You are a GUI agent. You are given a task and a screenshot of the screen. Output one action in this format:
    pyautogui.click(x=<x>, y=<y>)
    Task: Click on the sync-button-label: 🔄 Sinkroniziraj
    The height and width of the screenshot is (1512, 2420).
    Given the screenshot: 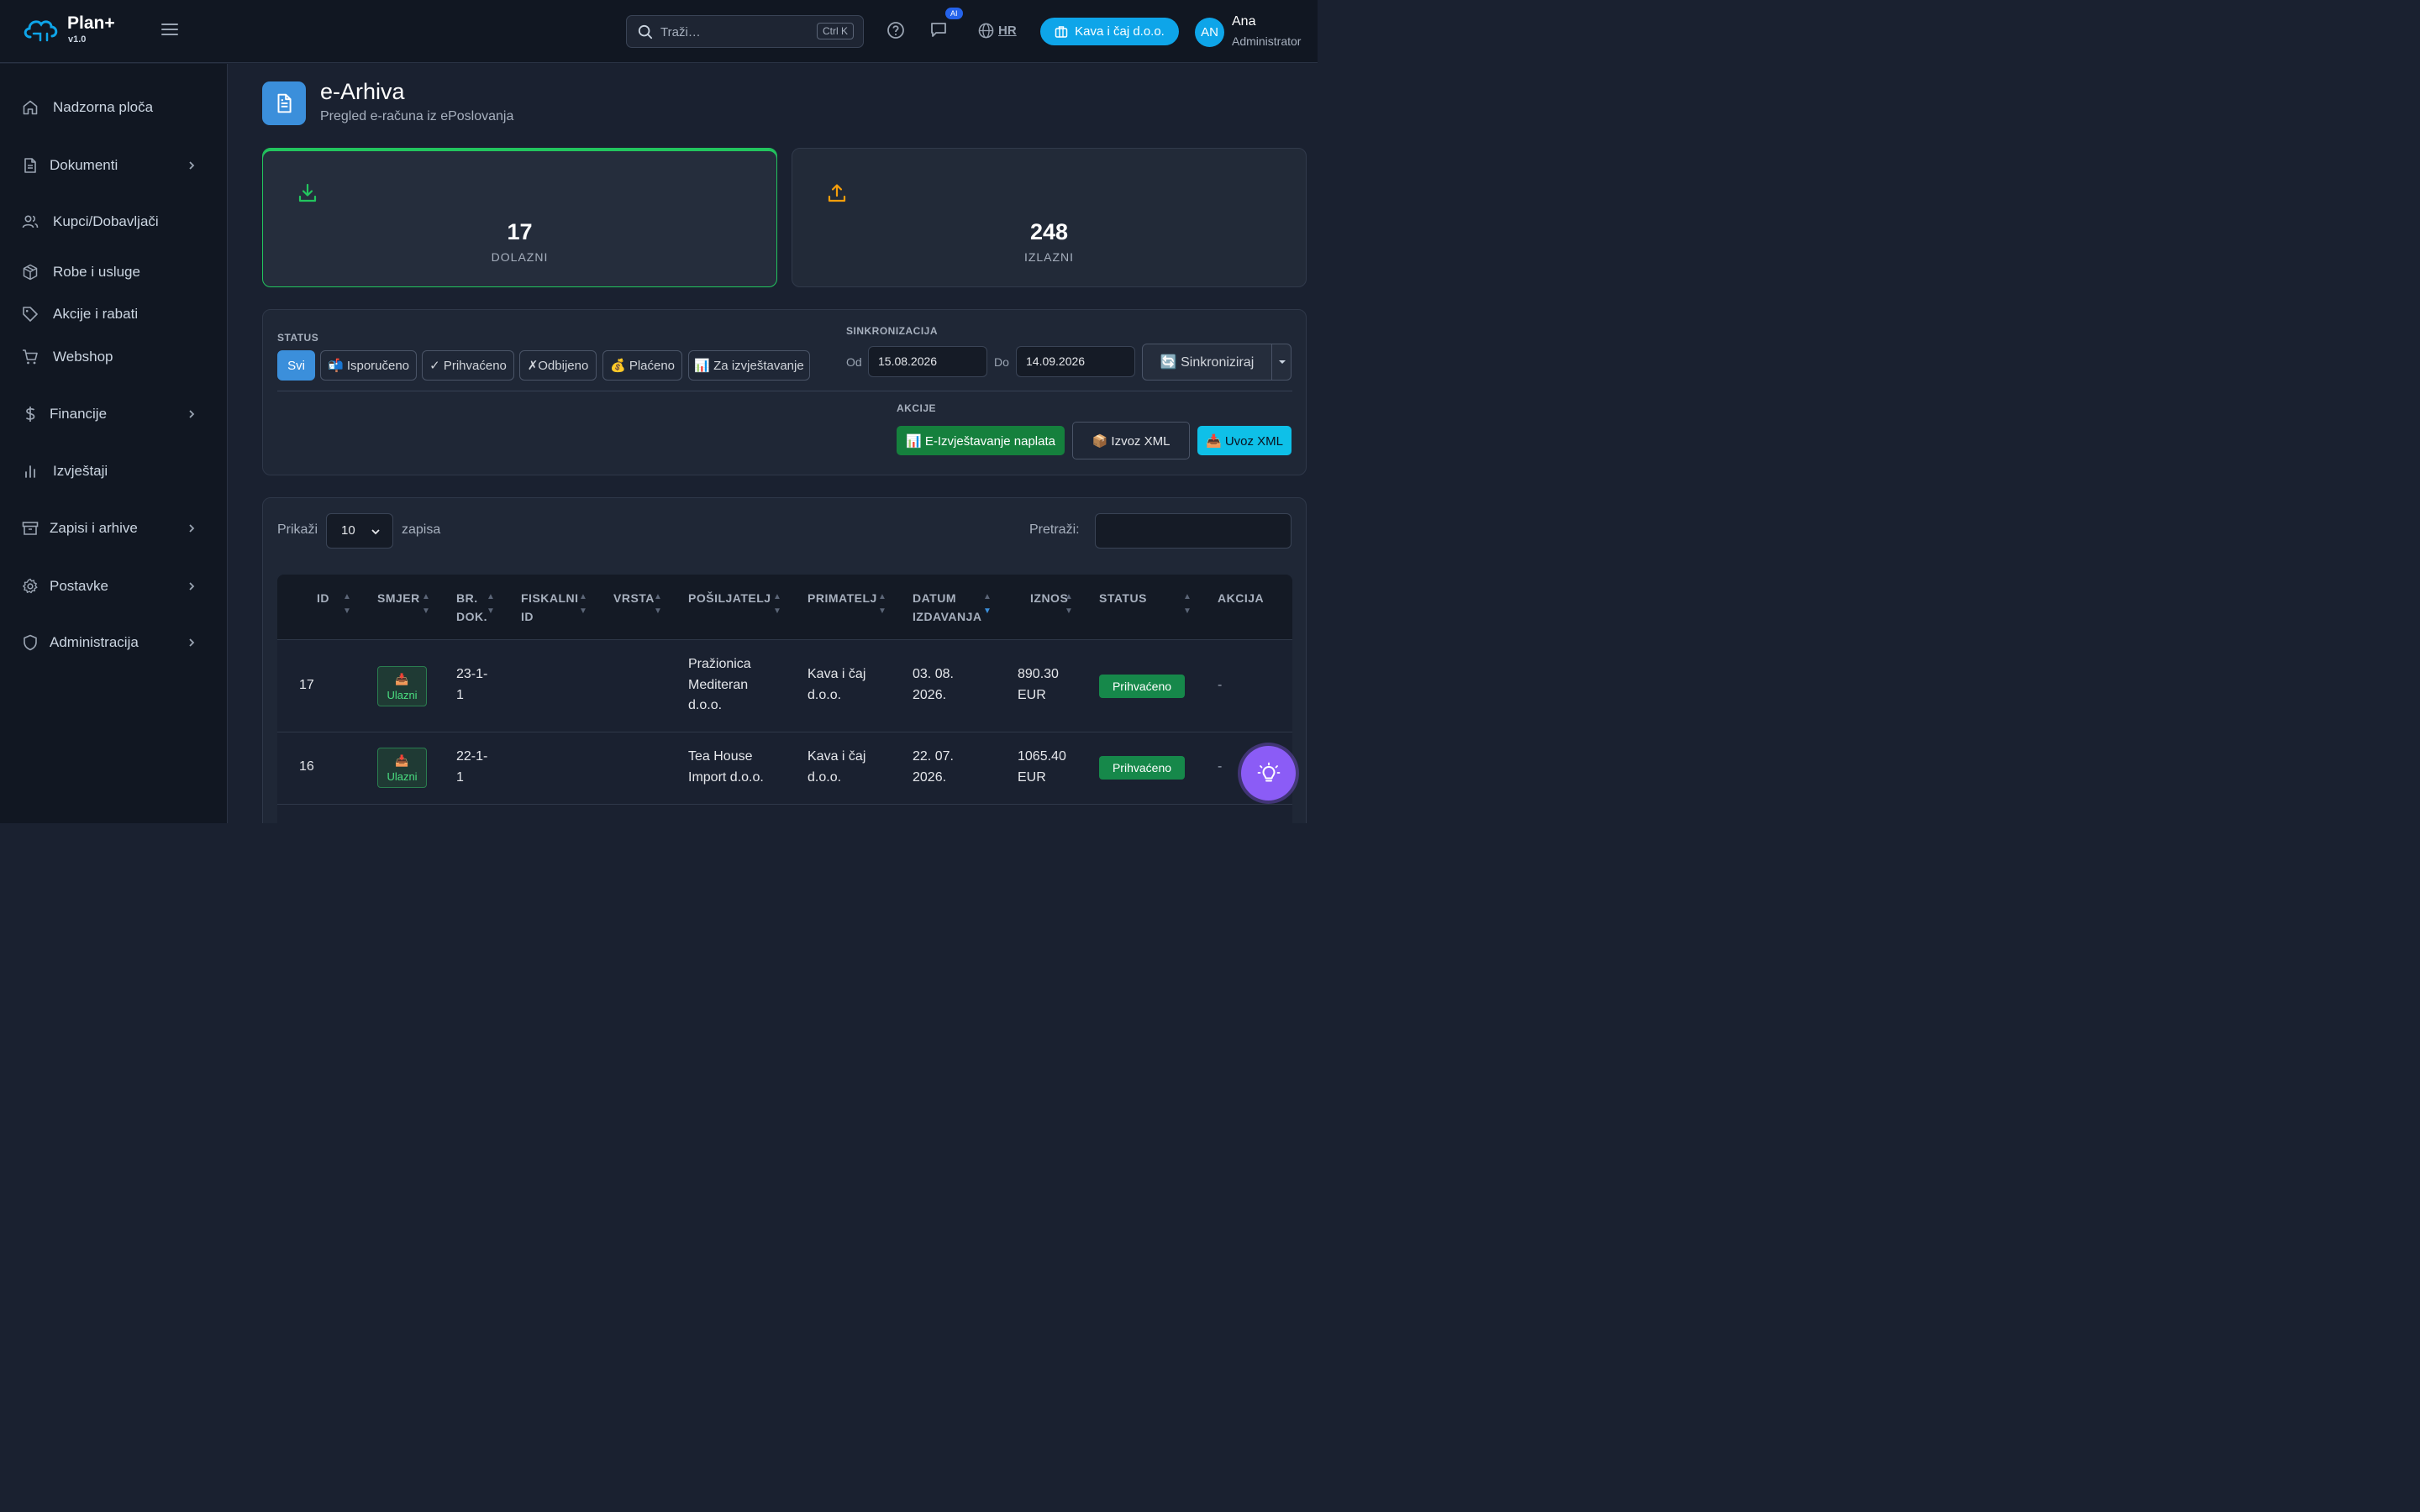 What is the action you would take?
    pyautogui.click(x=1207, y=362)
    